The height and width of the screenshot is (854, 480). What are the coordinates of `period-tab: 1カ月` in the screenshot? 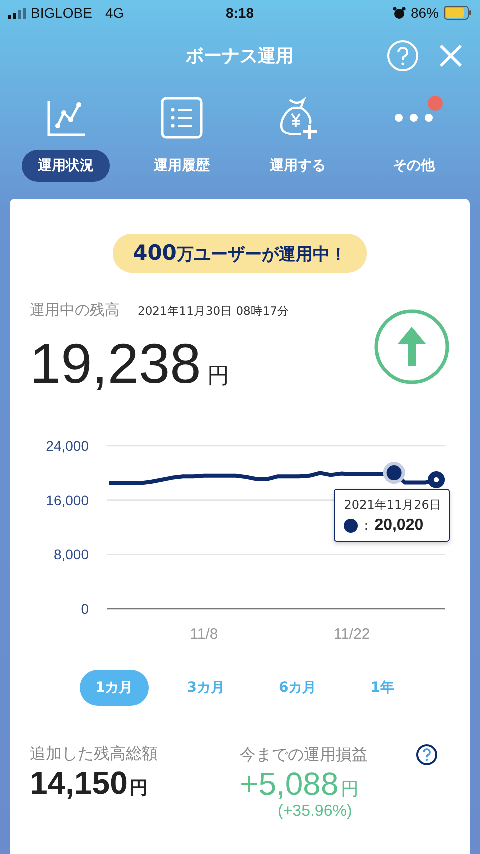 It's located at (115, 688).